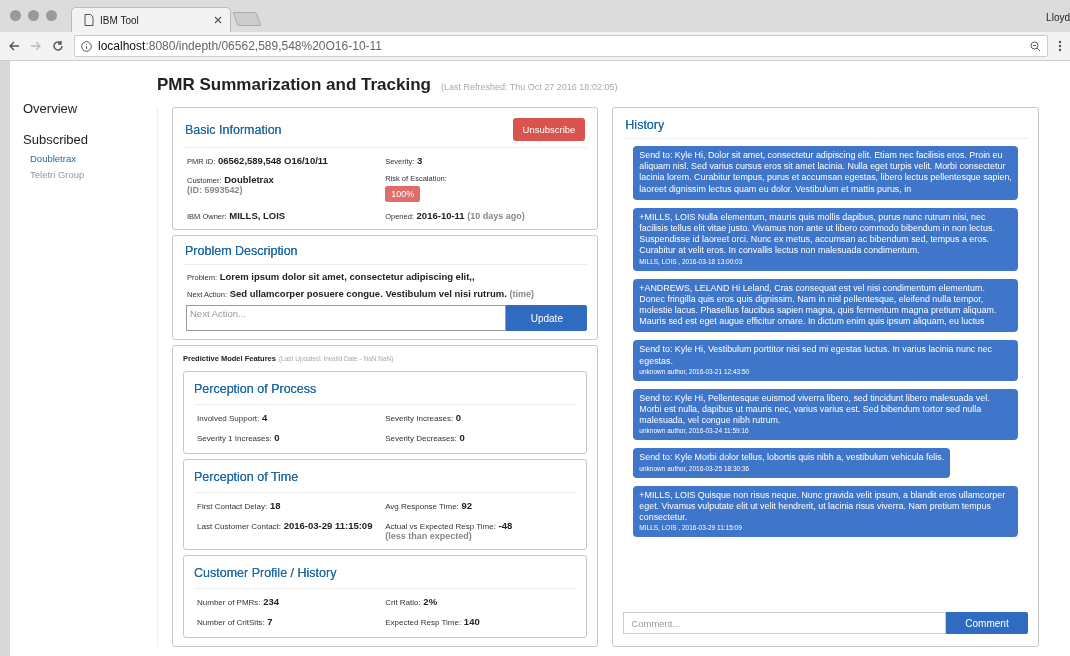  What do you see at coordinates (51, 15) in the screenshot?
I see `maximize-window-dot` at bounding box center [51, 15].